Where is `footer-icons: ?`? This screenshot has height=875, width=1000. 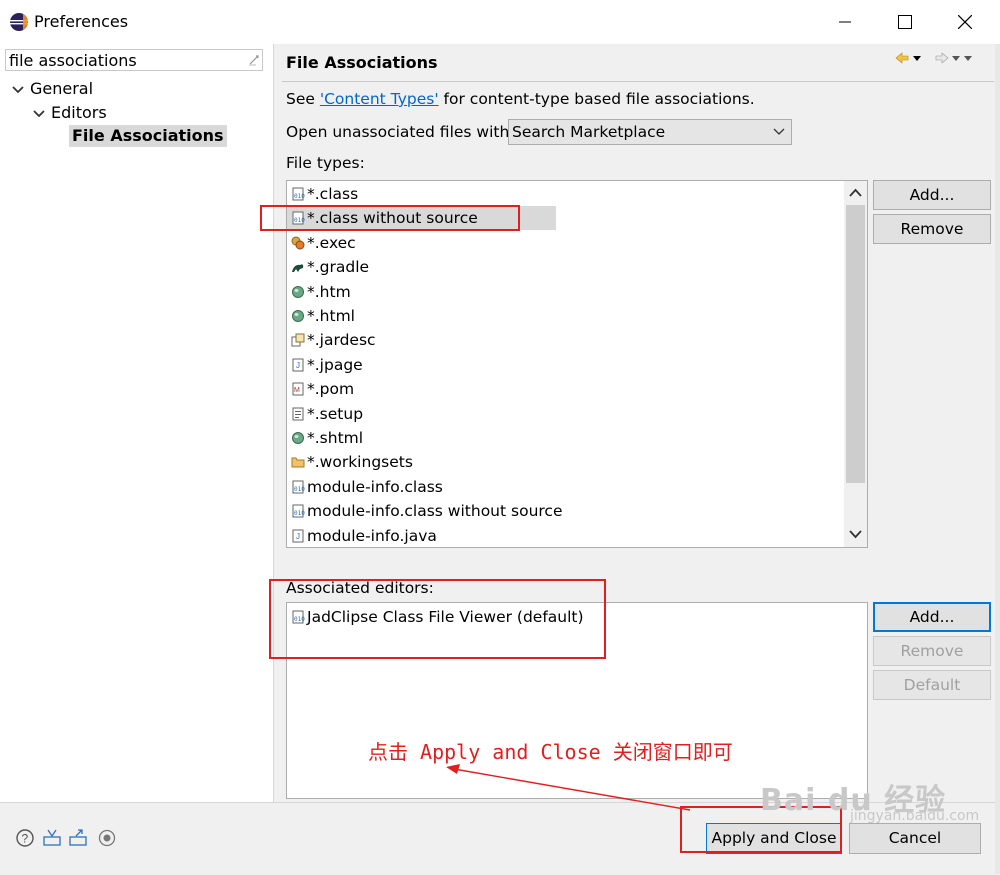 footer-icons: ? is located at coordinates (71, 840).